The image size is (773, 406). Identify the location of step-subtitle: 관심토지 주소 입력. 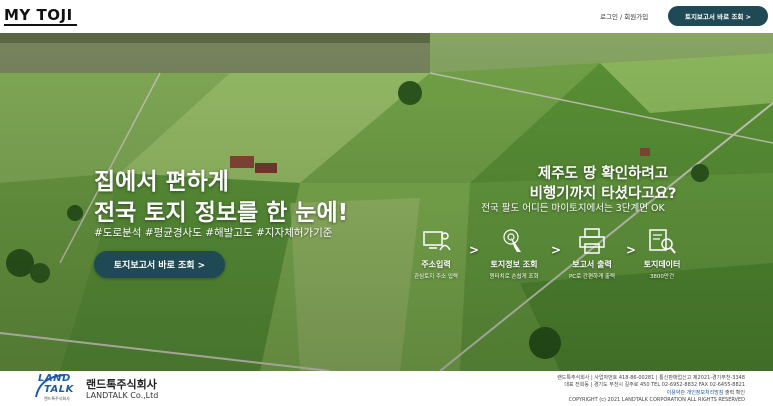
(436, 277).